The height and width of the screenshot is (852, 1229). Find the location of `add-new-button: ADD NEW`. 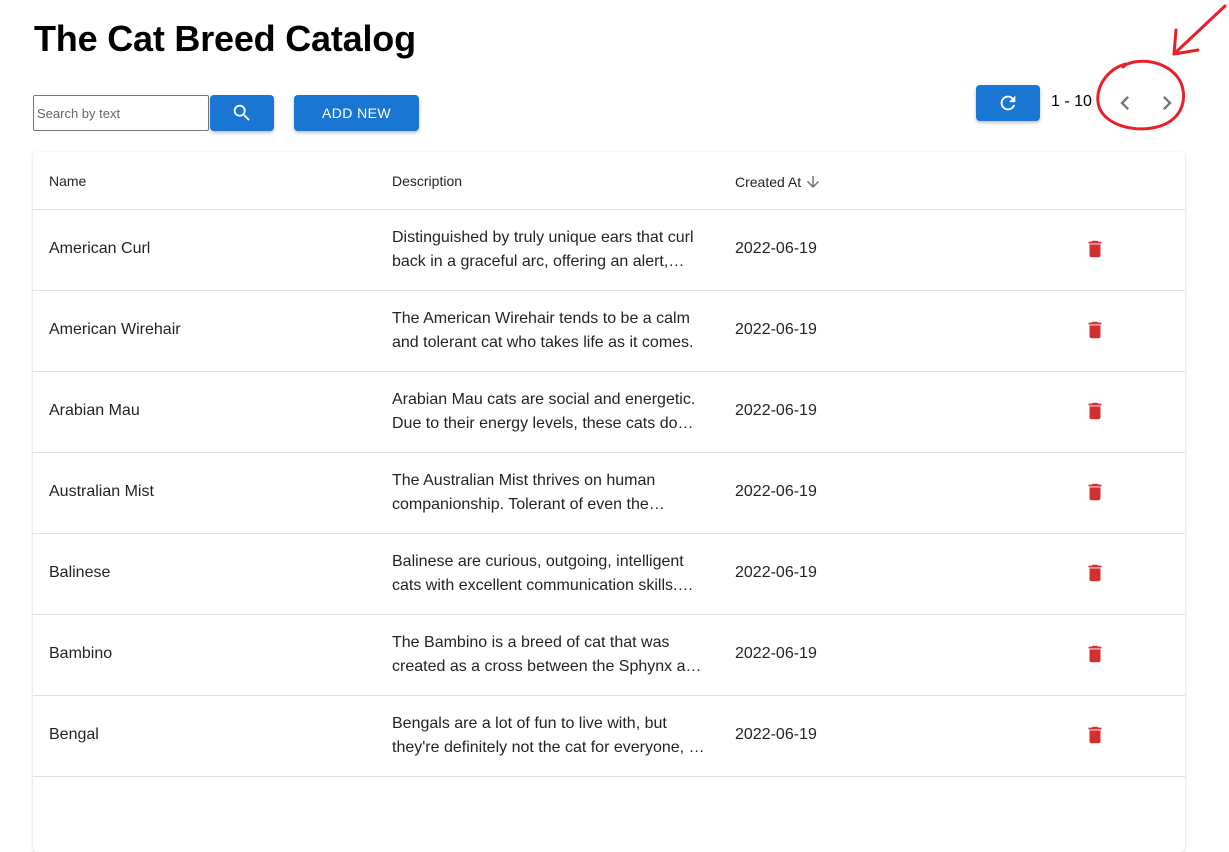

add-new-button: ADD NEW is located at coordinates (356, 113).